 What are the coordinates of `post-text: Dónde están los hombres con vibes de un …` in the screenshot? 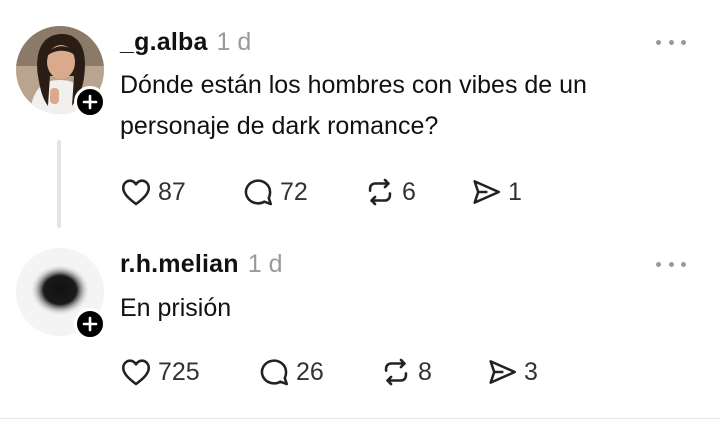 It's located at (353, 105).